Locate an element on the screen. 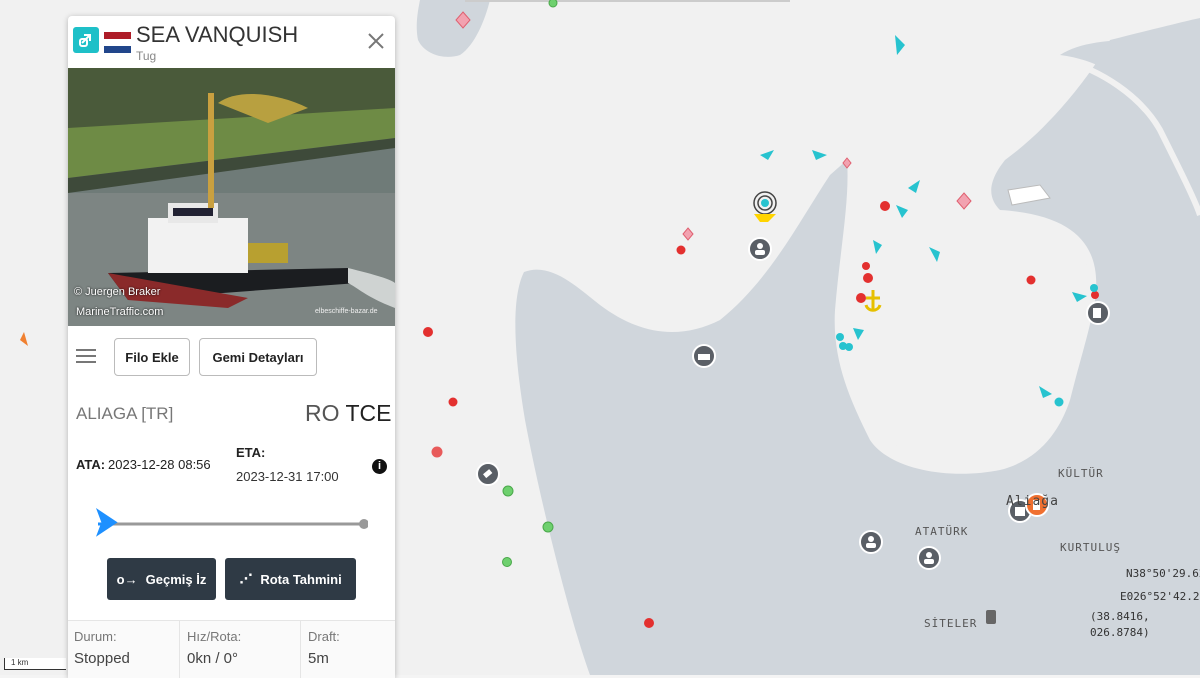 The width and height of the screenshot is (1200, 678). draft-value: 5m is located at coordinates (318, 658).